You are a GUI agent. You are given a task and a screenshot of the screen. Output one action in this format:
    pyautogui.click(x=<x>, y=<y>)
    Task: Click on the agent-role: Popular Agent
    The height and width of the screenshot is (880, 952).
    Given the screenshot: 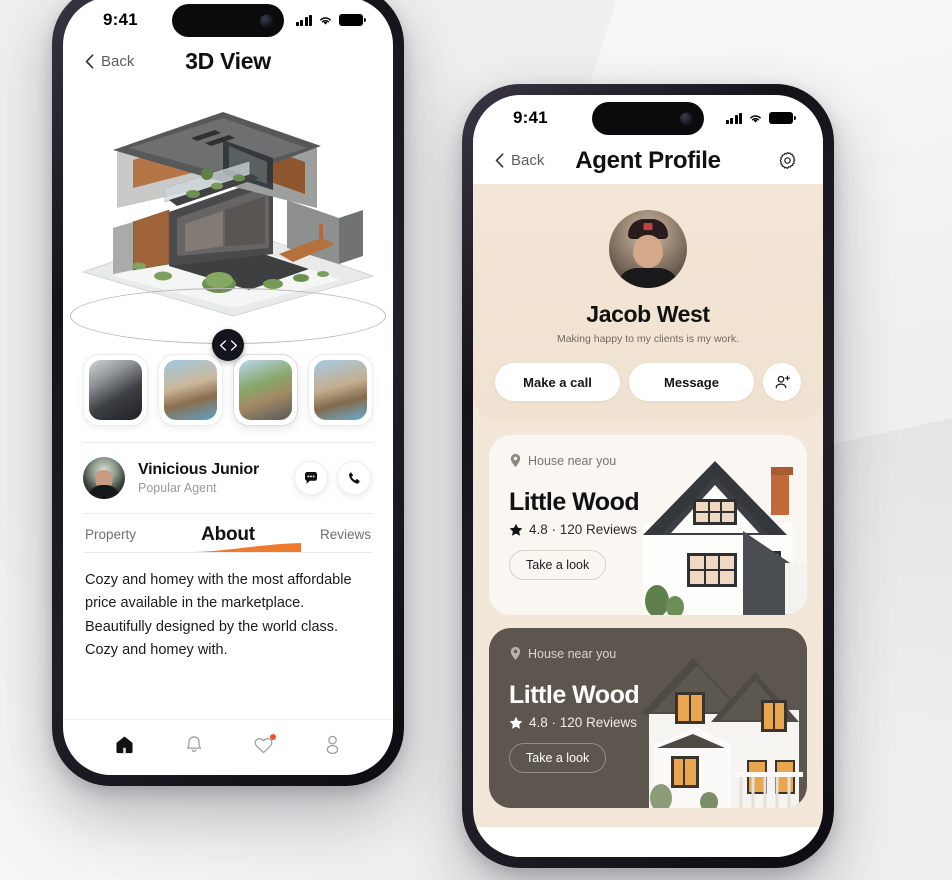 What is the action you would take?
    pyautogui.click(x=177, y=488)
    